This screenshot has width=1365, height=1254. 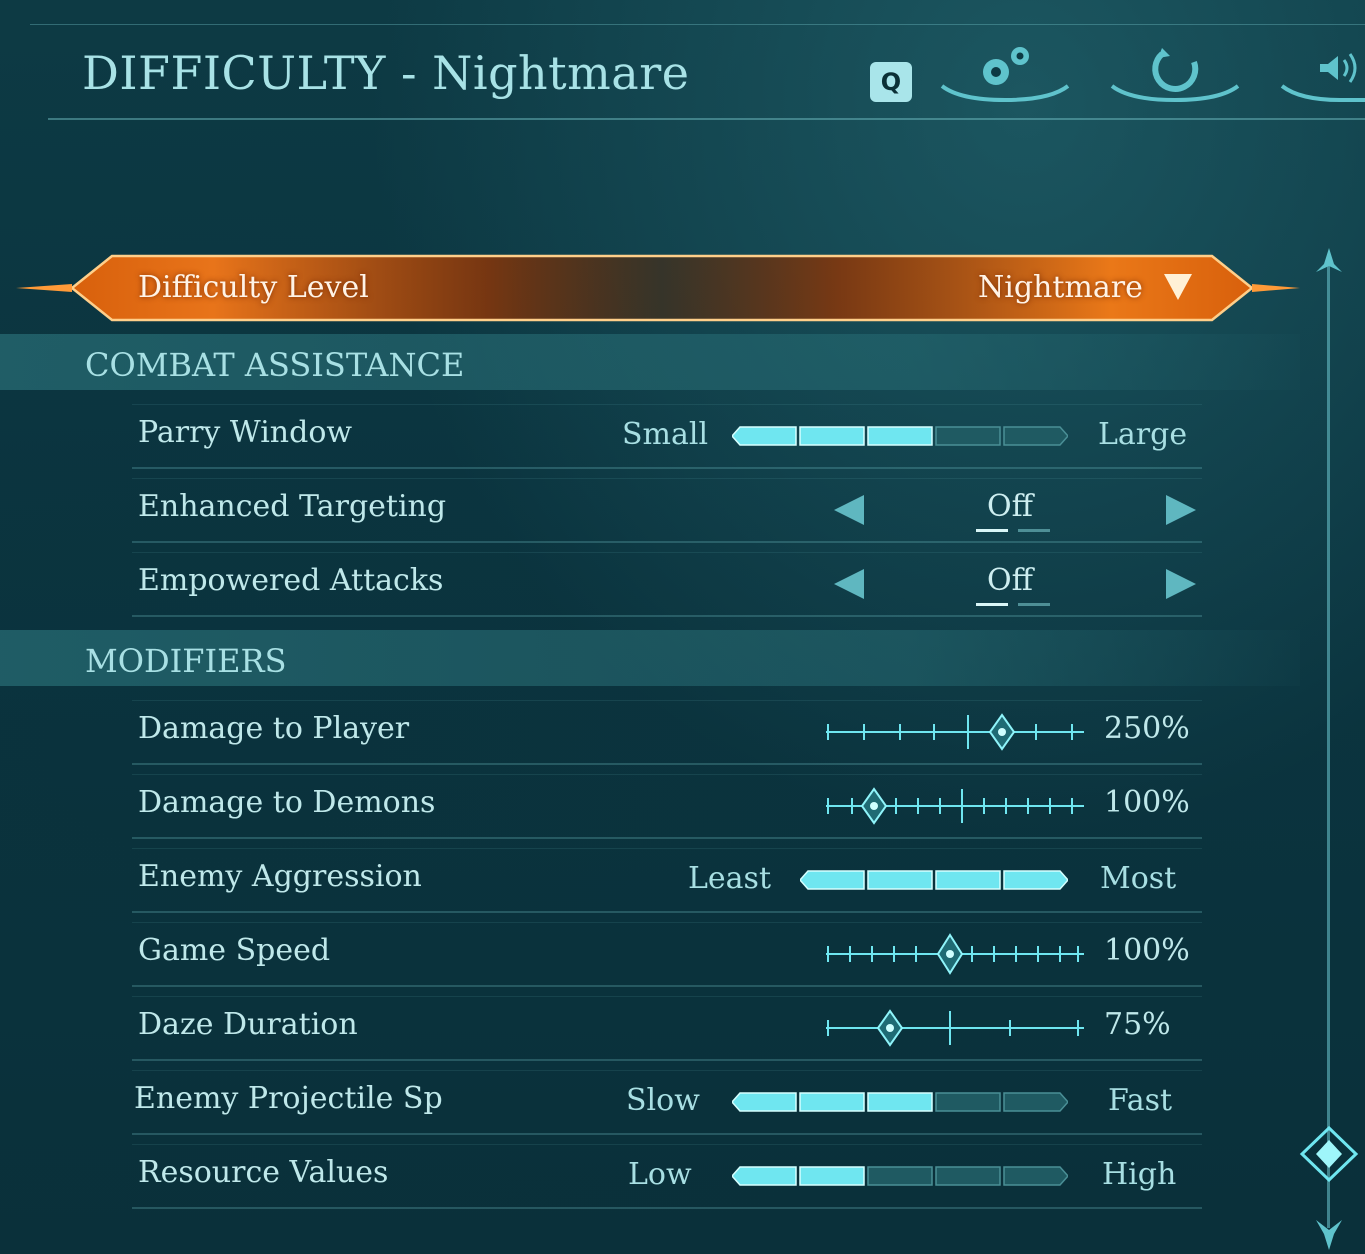 I want to click on range-min-label: Small, so click(x=665, y=434).